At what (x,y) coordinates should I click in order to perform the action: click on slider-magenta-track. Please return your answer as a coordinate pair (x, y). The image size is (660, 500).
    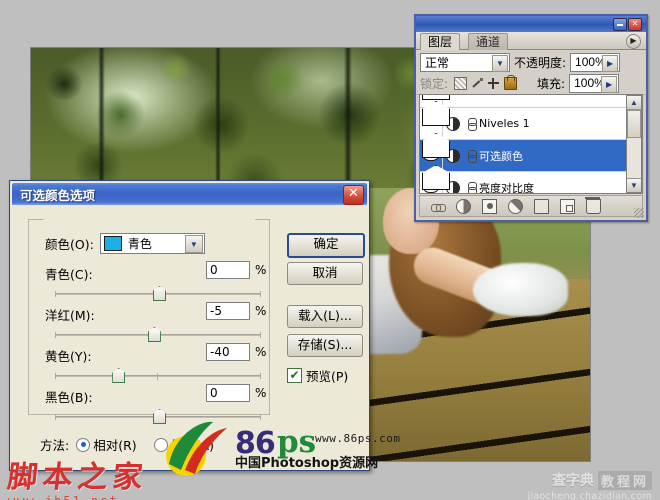
    Looking at the image, I should click on (158, 334).